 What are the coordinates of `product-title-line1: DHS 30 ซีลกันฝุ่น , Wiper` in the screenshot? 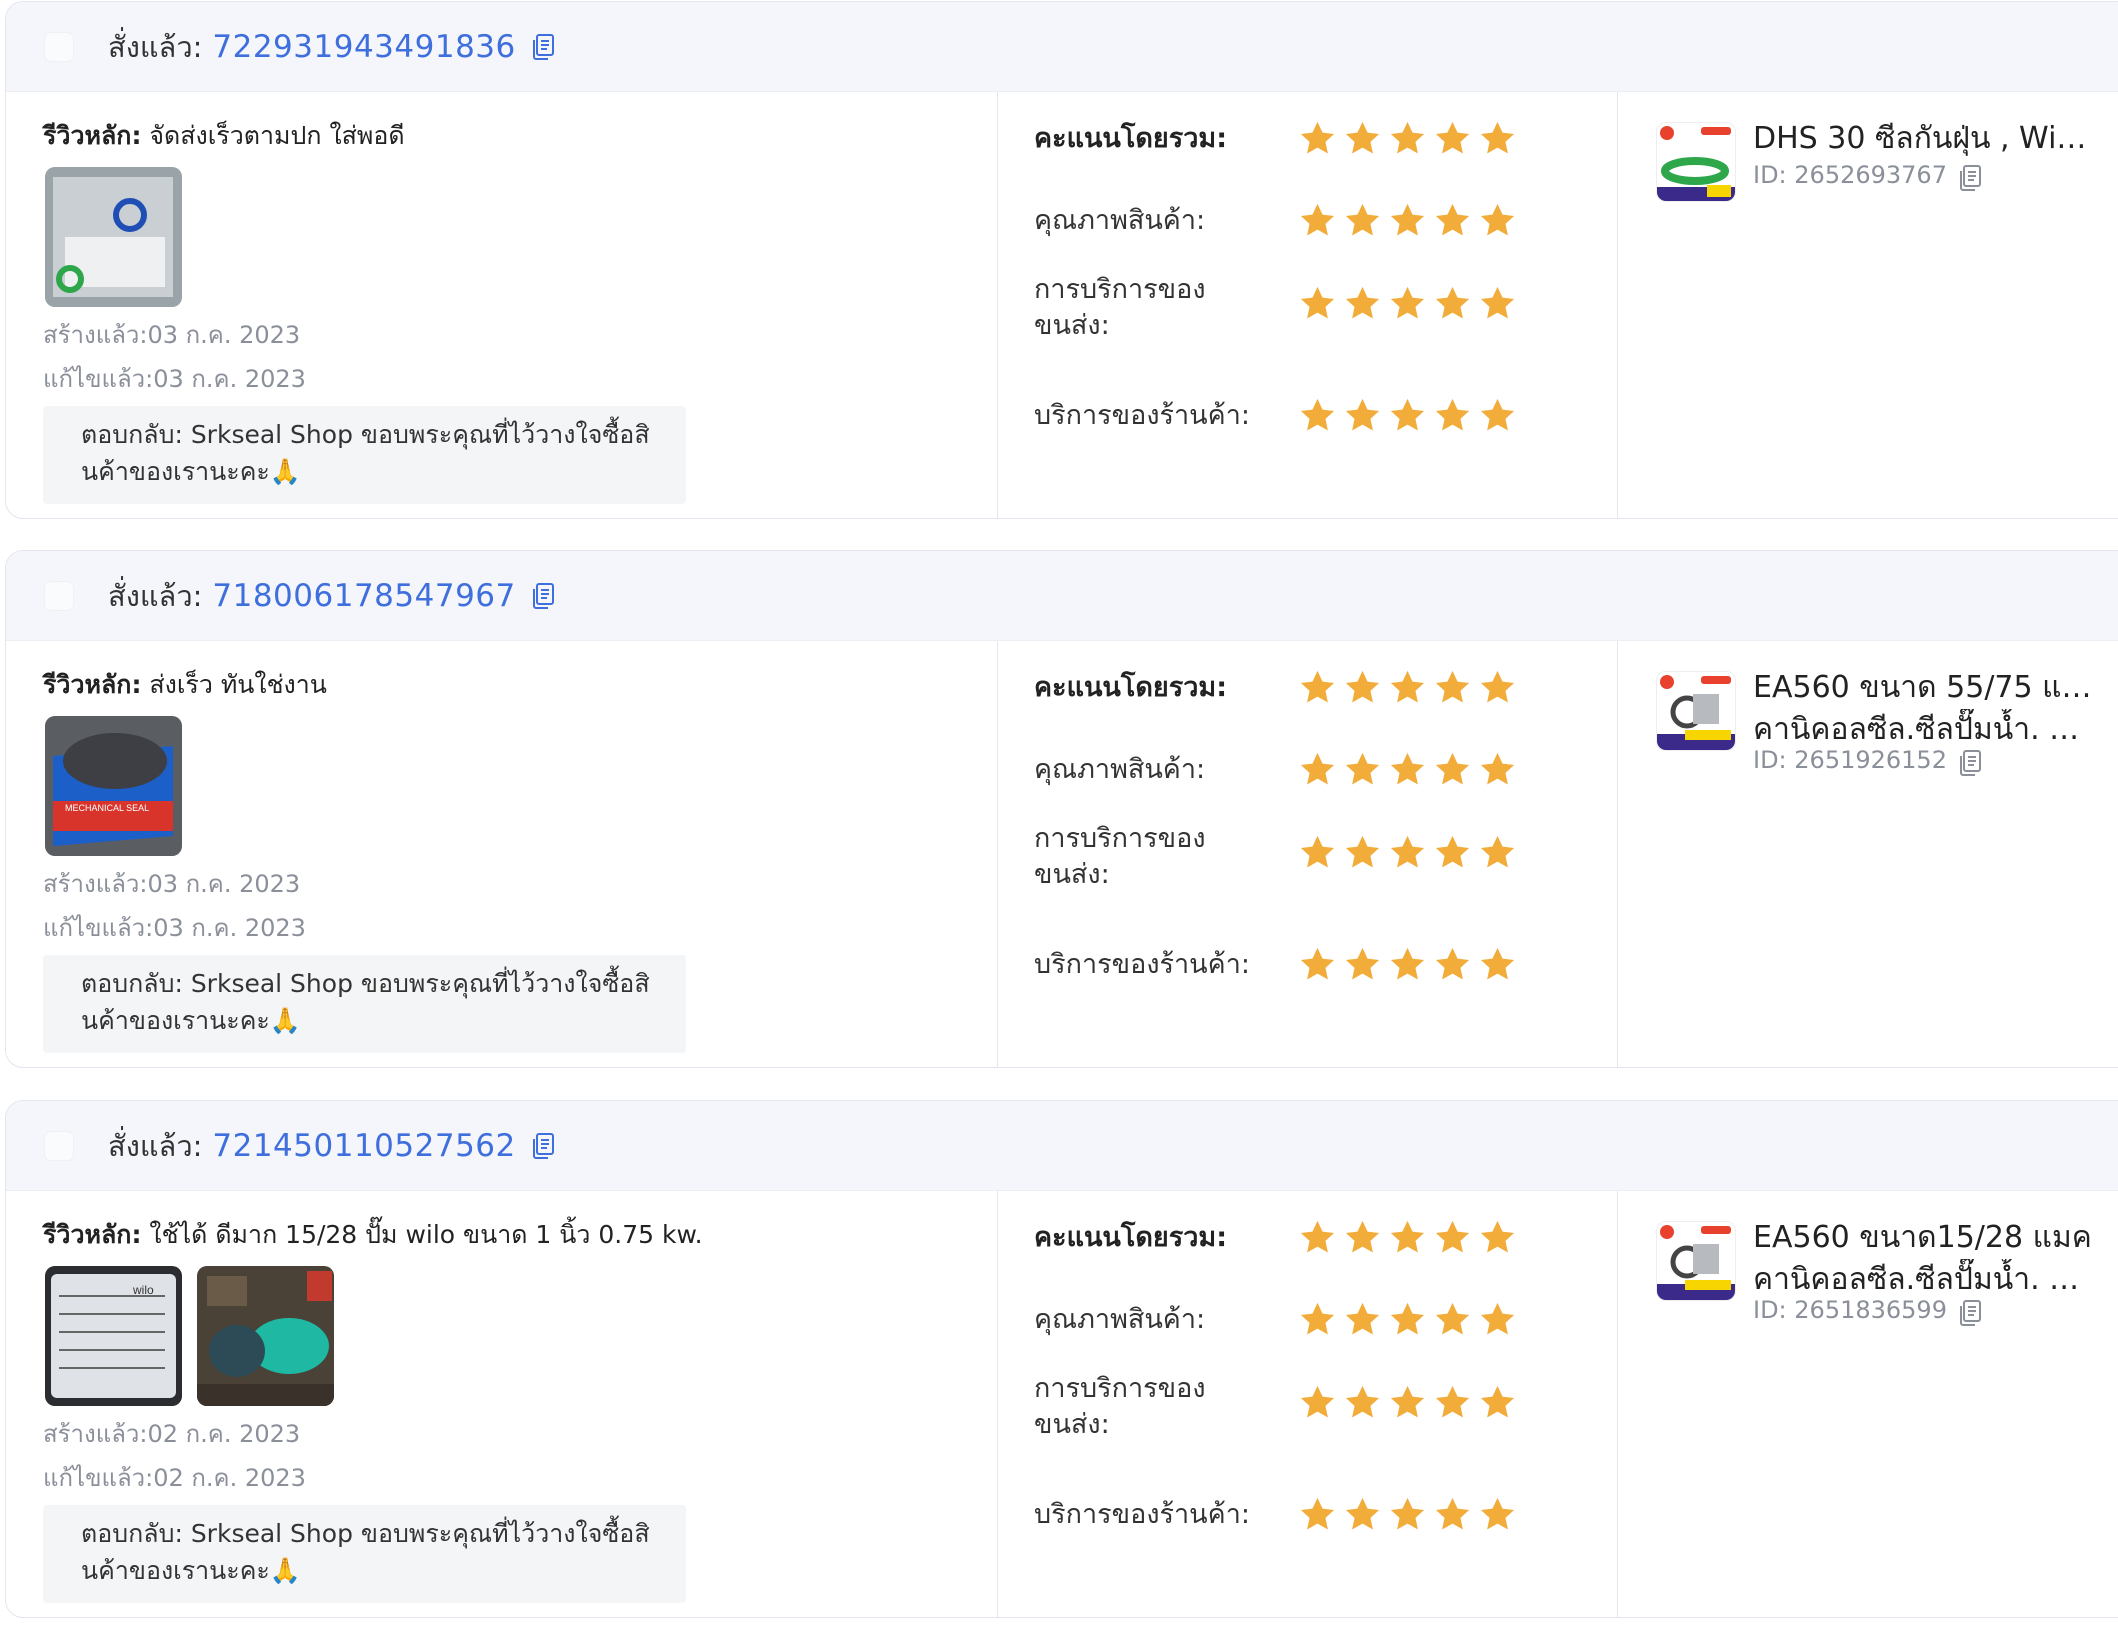 It's located at (1925, 138).